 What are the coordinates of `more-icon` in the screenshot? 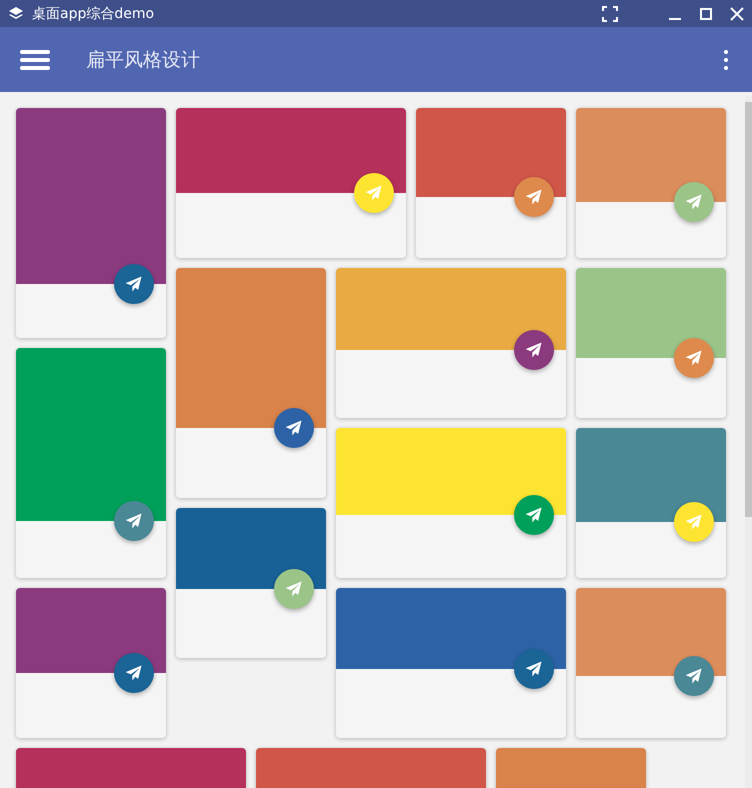 It's located at (726, 60).